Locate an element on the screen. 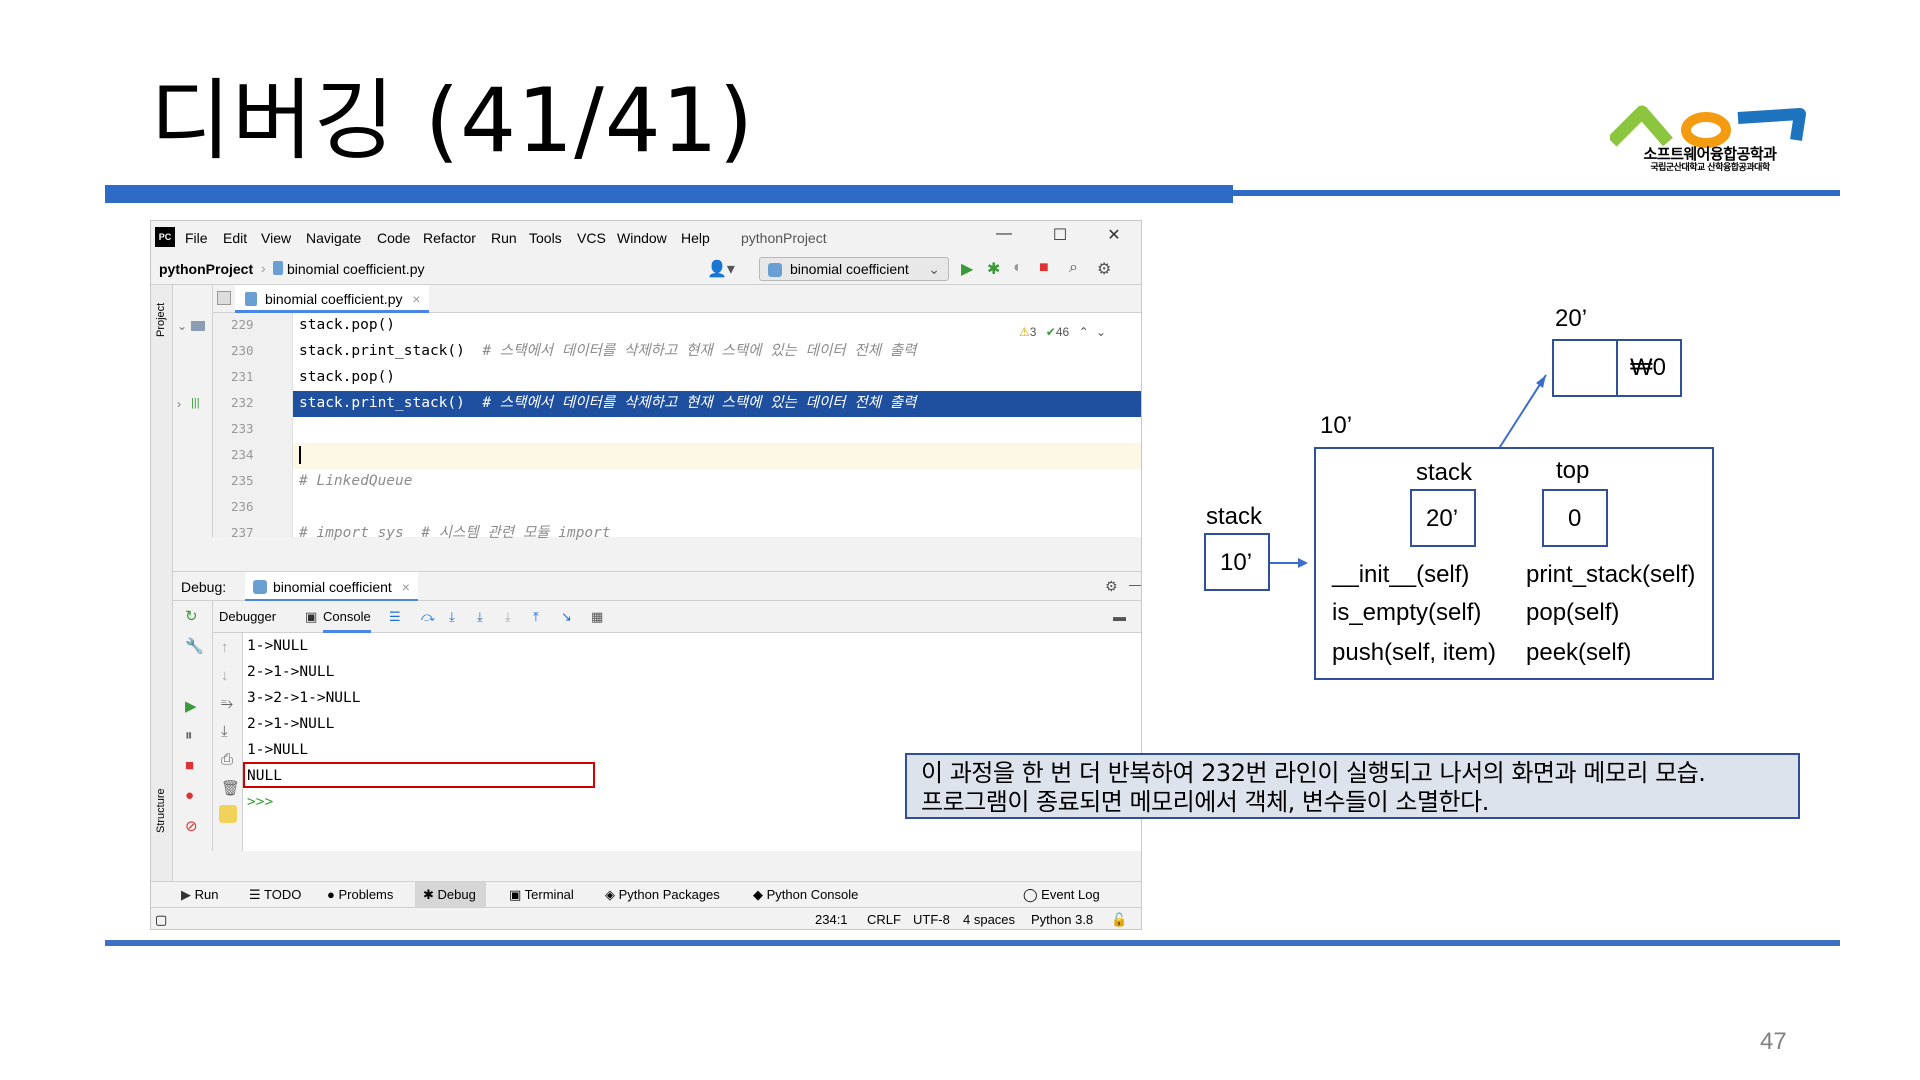  layout-icon: ▬ is located at coordinates (1119, 616).